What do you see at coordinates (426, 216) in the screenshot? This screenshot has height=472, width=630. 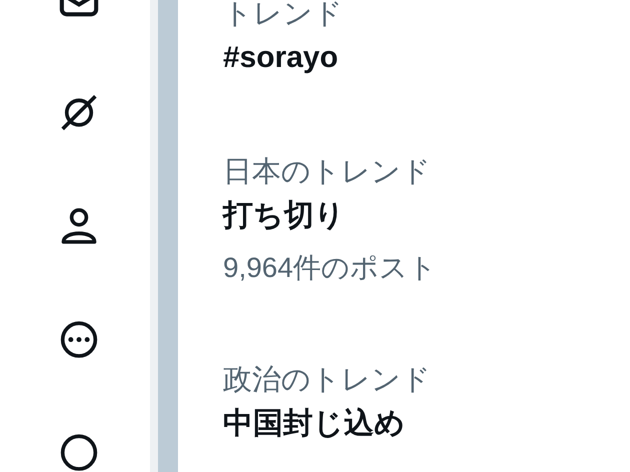 I see `trend-name: 打ち切り` at bounding box center [426, 216].